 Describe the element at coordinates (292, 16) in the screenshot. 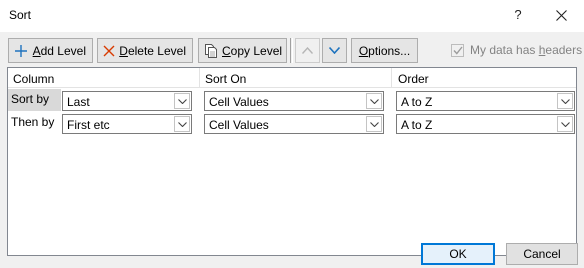

I see `title-bar: Sort ?` at that location.